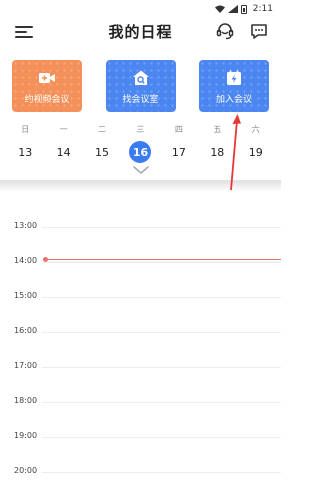 The width and height of the screenshot is (320, 500). What do you see at coordinates (219, 9) in the screenshot?
I see `wifi-icon` at bounding box center [219, 9].